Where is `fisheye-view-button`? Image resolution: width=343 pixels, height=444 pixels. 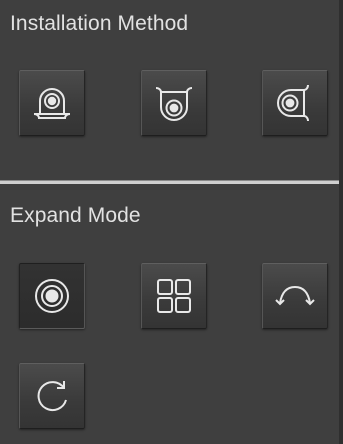
fisheye-view-button is located at coordinates (52, 296).